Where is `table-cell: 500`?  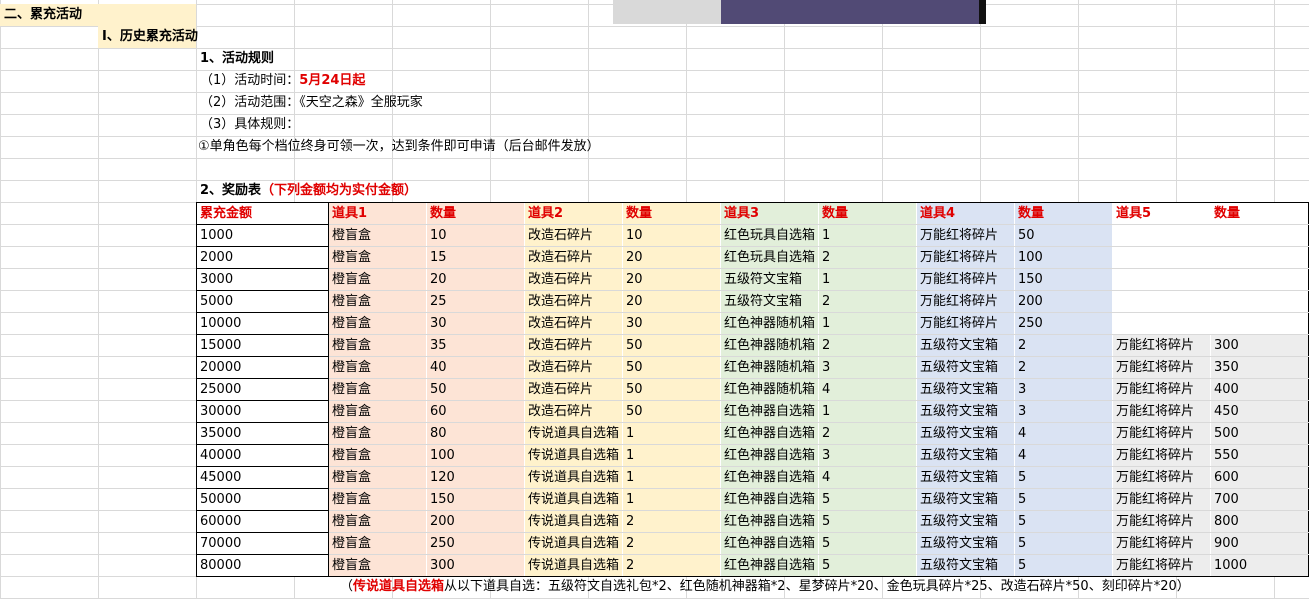 table-cell: 500 is located at coordinates (1259, 433).